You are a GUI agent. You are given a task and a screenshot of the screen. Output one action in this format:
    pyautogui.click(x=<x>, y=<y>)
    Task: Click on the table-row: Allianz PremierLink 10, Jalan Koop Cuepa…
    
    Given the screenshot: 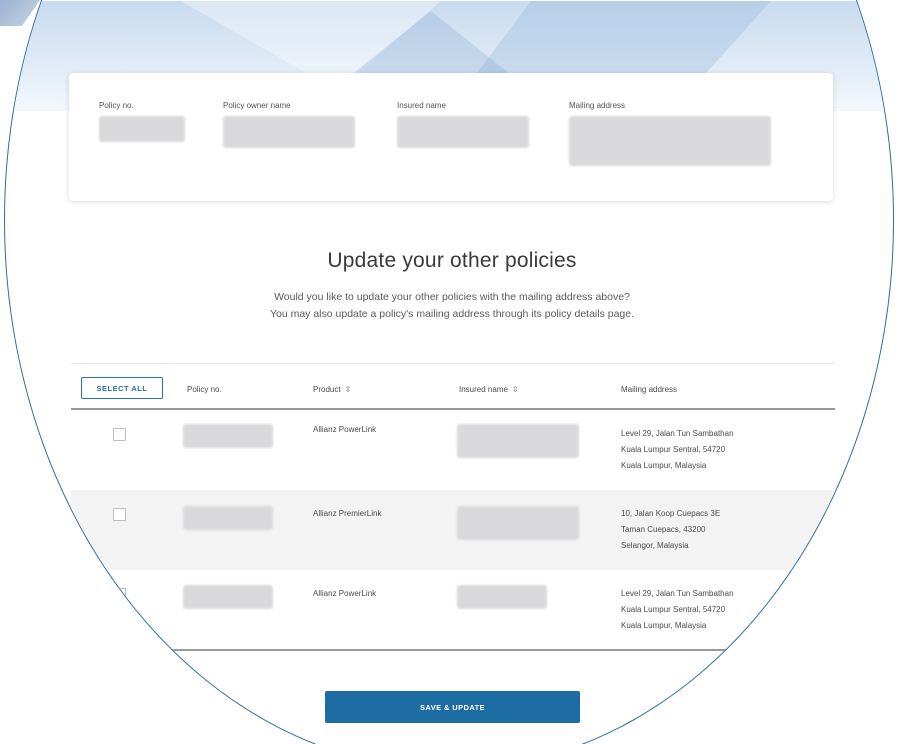 What is the action you would take?
    pyautogui.click(x=453, y=530)
    